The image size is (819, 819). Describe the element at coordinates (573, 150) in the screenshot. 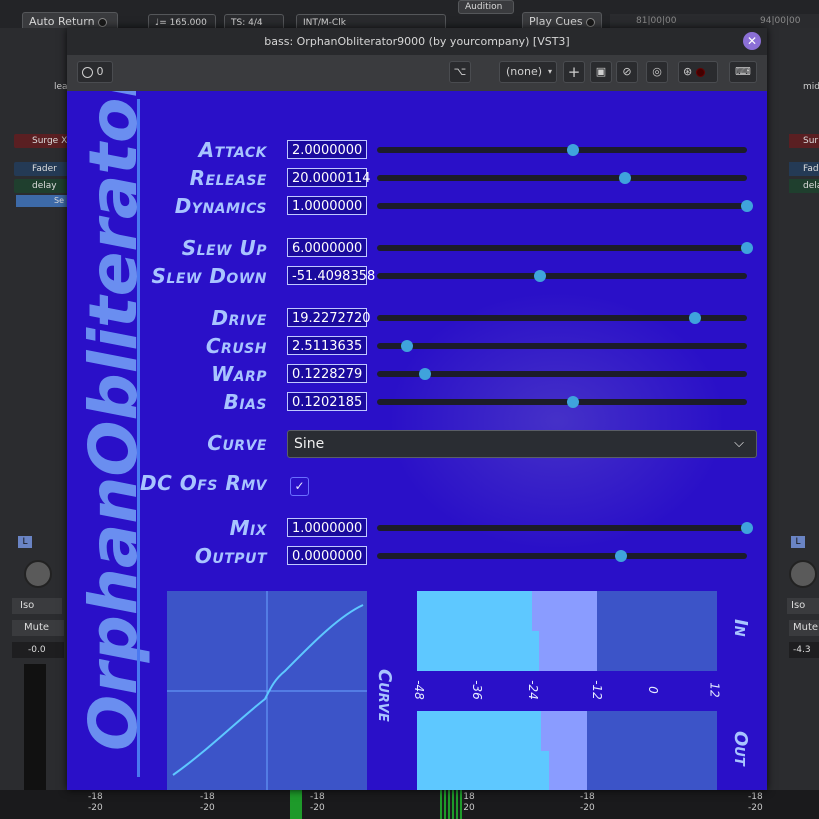

I see `attack-slider-handle` at that location.